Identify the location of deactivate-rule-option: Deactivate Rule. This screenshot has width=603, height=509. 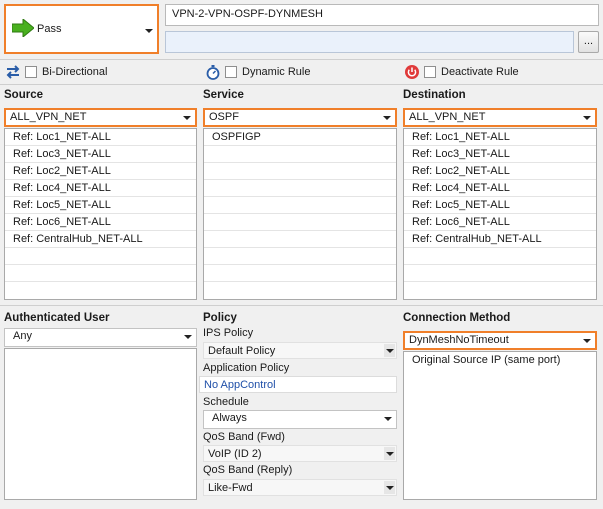
(461, 72).